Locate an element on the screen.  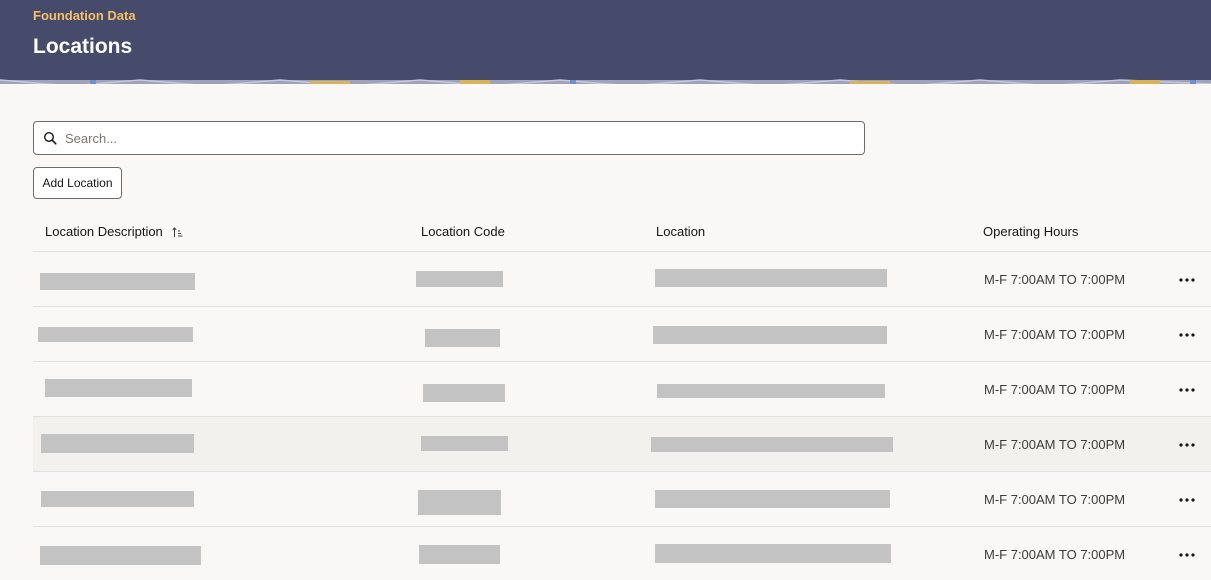
column-header-operating-hours: Operating Hours is located at coordinates (1030, 231).